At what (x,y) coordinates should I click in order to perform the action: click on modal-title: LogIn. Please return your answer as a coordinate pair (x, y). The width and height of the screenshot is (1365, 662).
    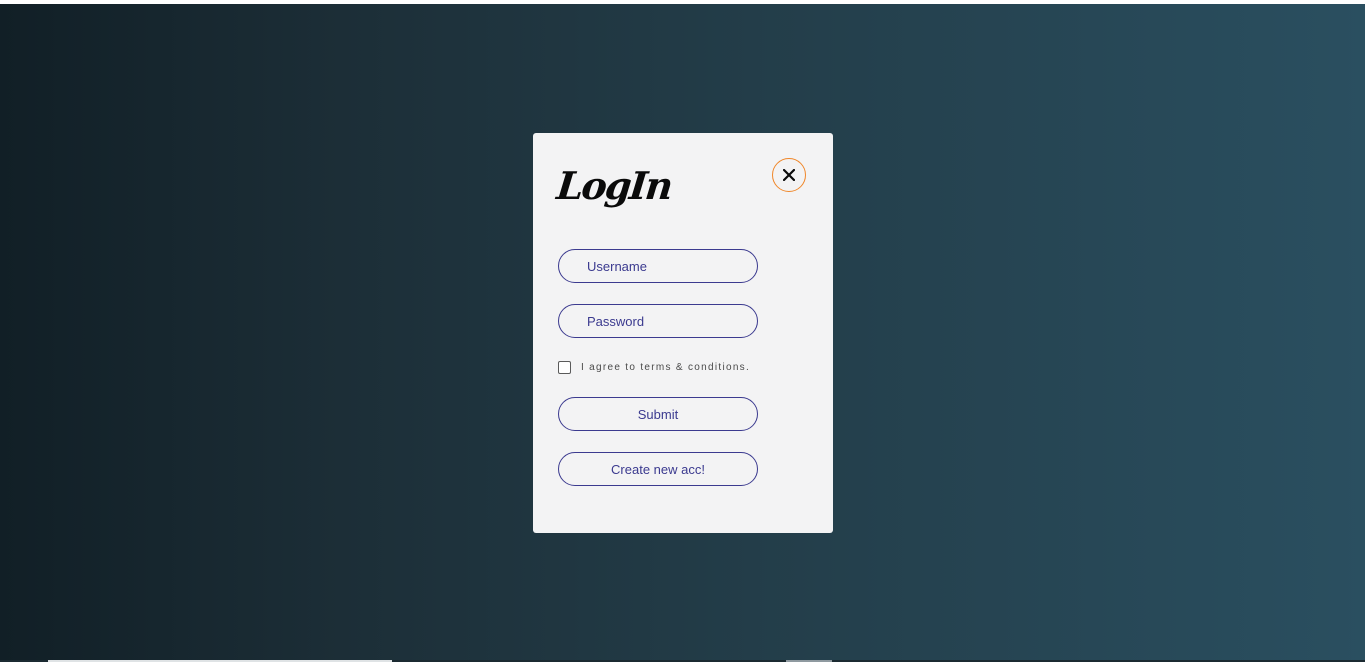
    Looking at the image, I should click on (614, 185).